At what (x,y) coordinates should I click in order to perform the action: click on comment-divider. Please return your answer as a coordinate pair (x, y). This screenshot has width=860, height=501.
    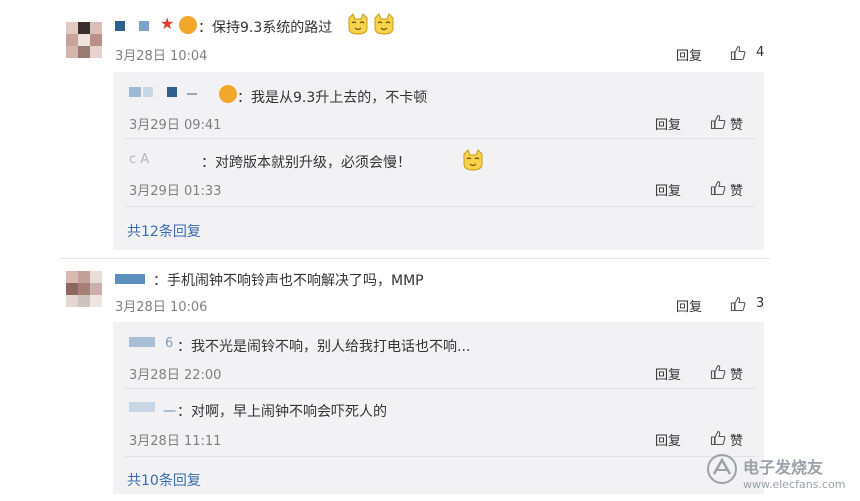
    Looking at the image, I should click on (415, 258).